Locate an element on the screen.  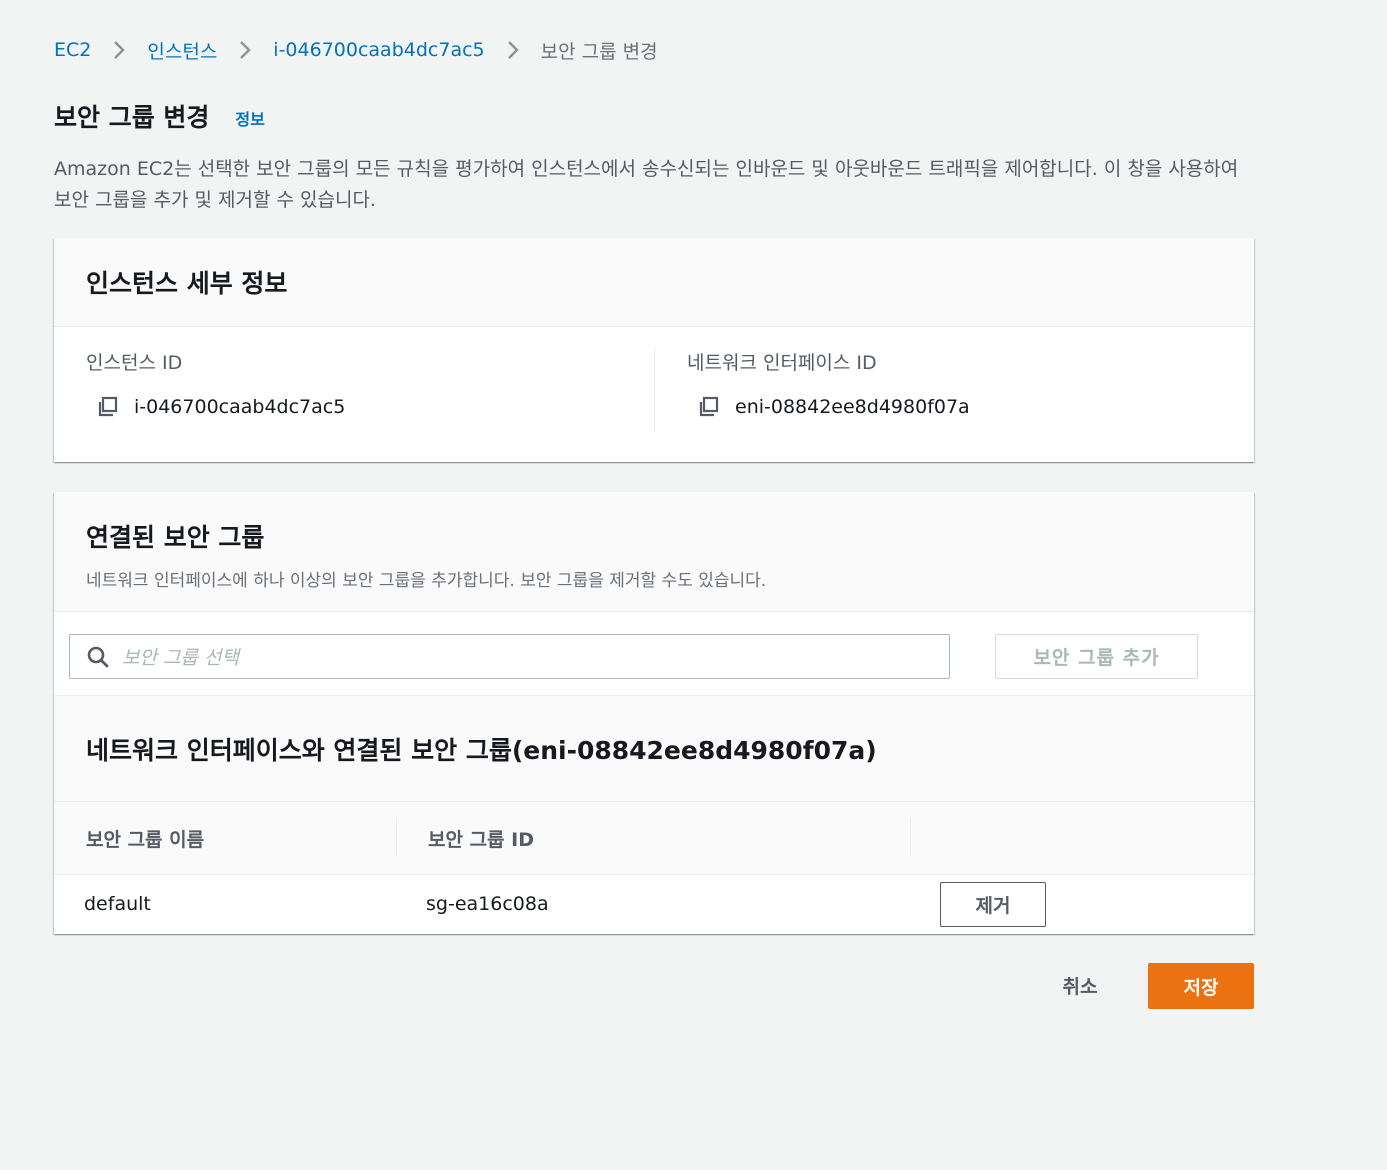
breadcrumb-ec2: EC2 is located at coordinates (72, 50).